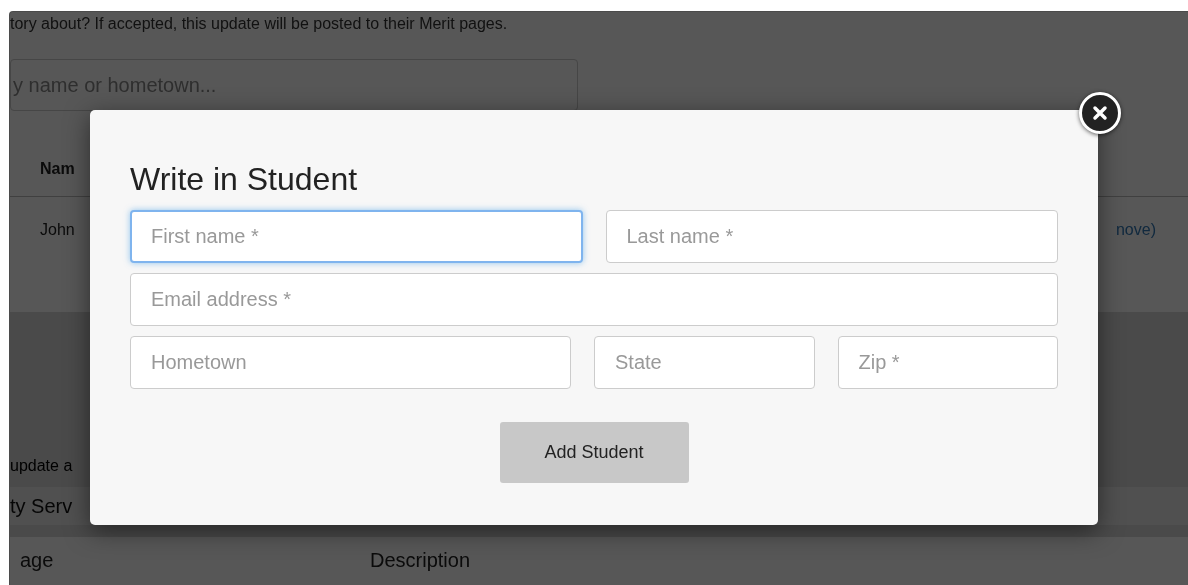 This screenshot has height=585, width=1188. What do you see at coordinates (37, 560) in the screenshot?
I see `field-label: age` at bounding box center [37, 560].